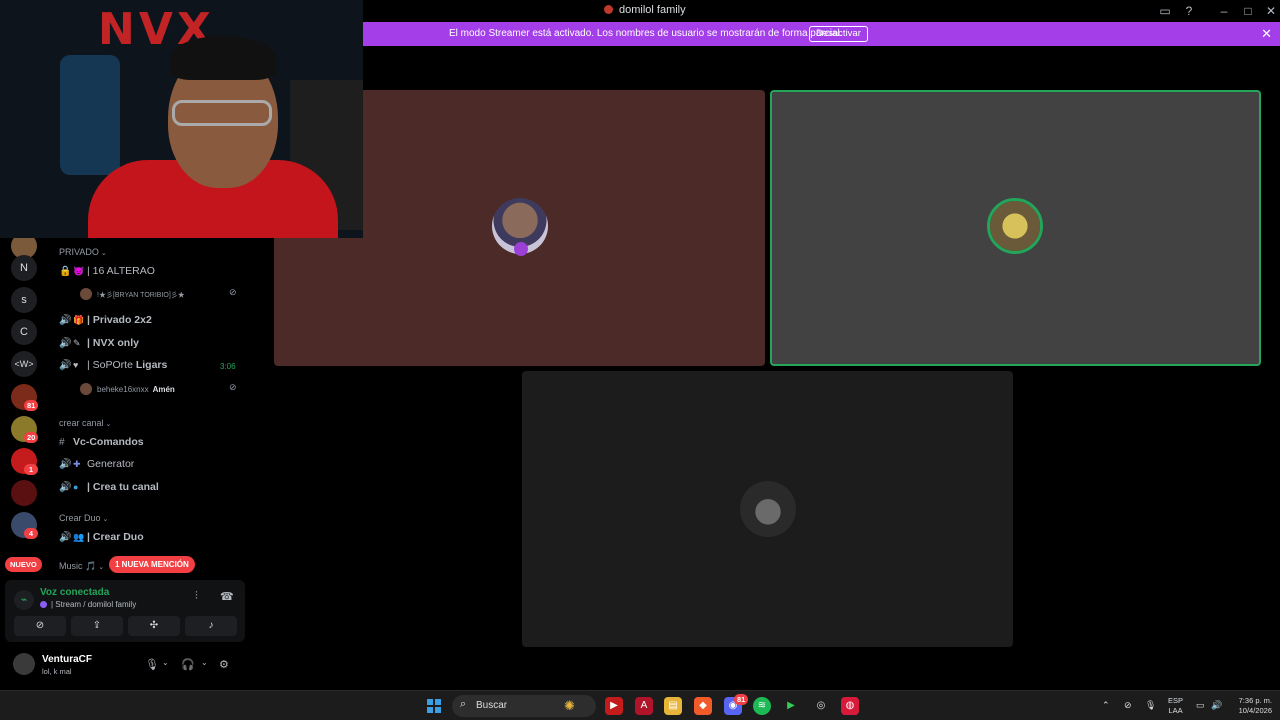 The height and width of the screenshot is (720, 1280). What do you see at coordinates (31, 469) in the screenshot?
I see `server-badge: 1` at bounding box center [31, 469].